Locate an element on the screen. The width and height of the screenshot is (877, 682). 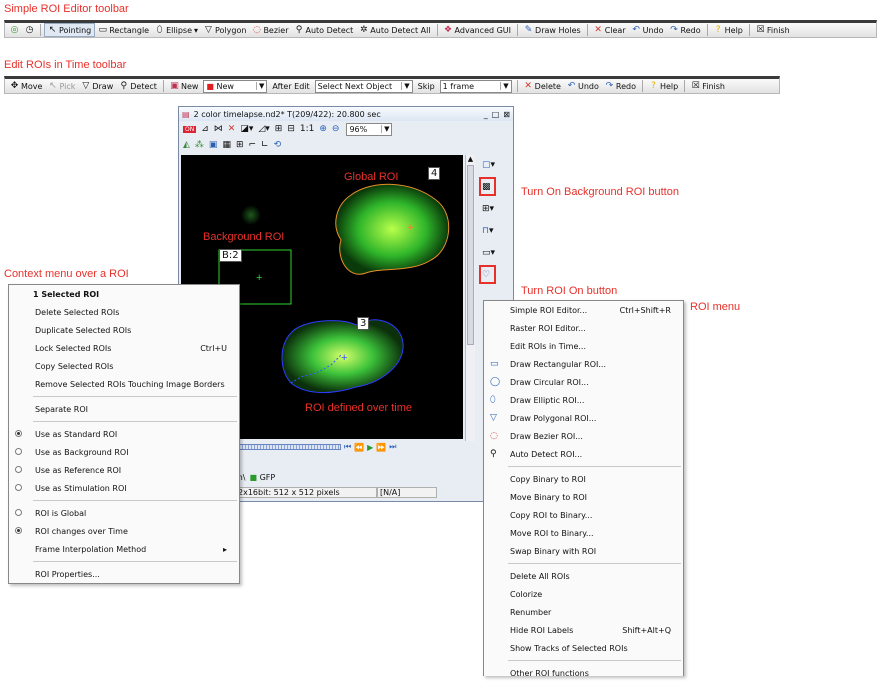
channels-icon: ⁂ is located at coordinates (199, 145).